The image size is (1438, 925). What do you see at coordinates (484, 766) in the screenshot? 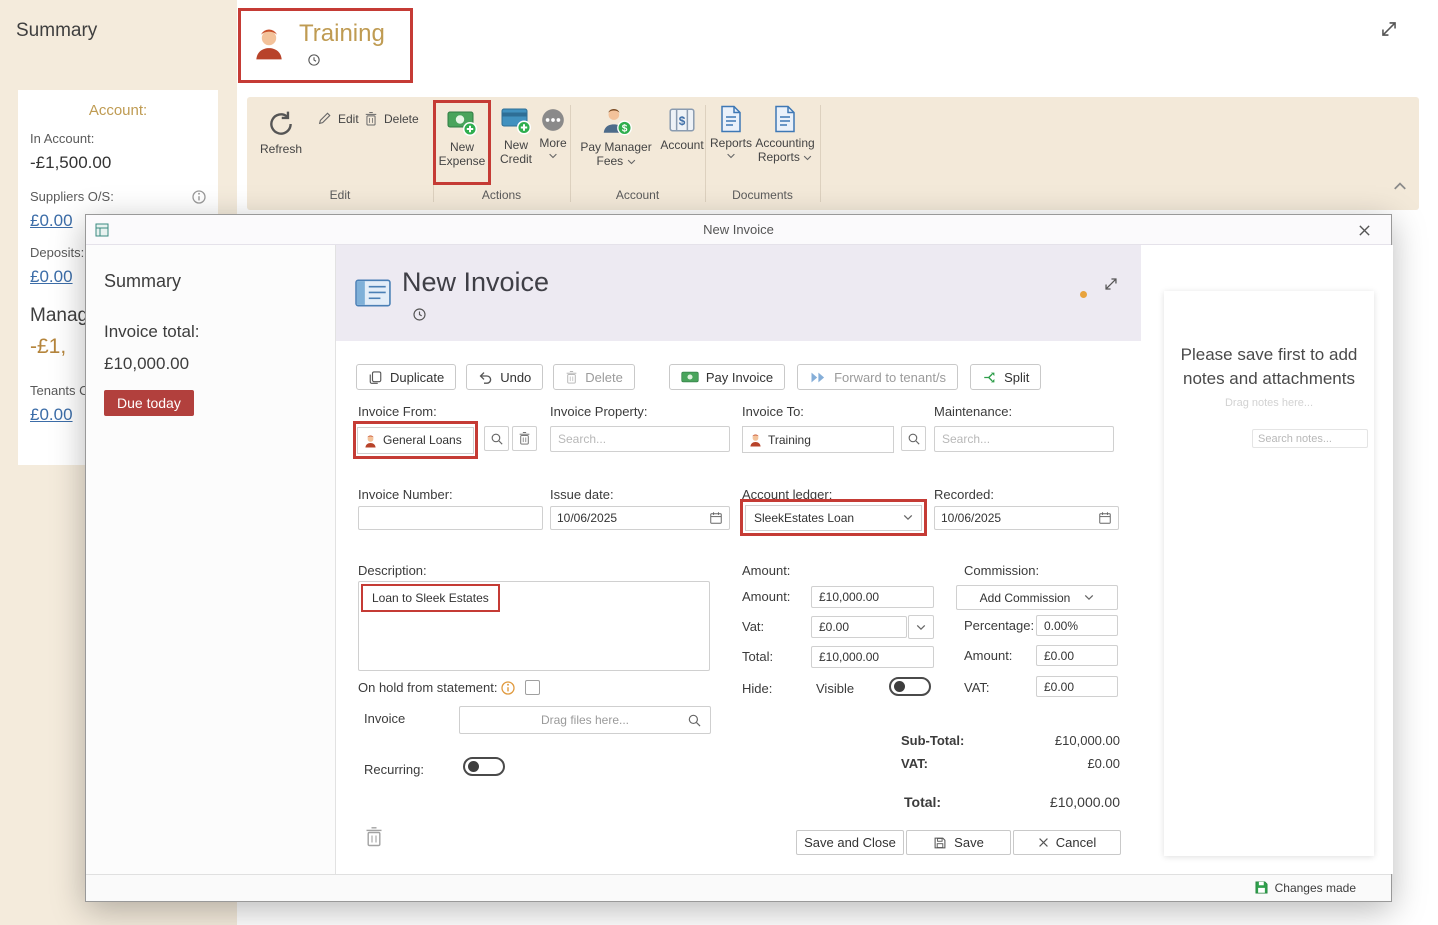
I see `recurring-toggle` at bounding box center [484, 766].